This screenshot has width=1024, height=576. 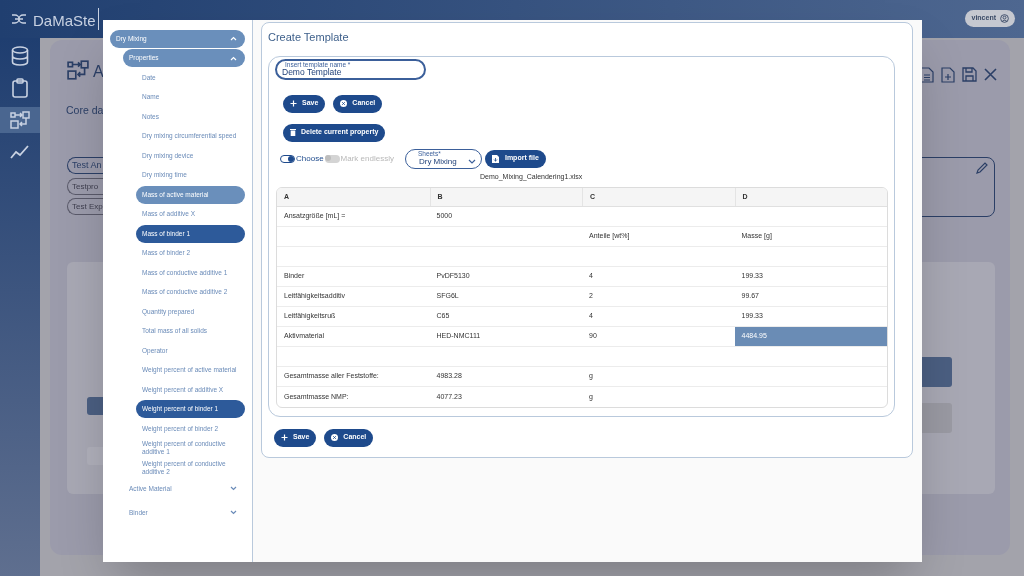 I want to click on nav-item, so click(x=20, y=120).